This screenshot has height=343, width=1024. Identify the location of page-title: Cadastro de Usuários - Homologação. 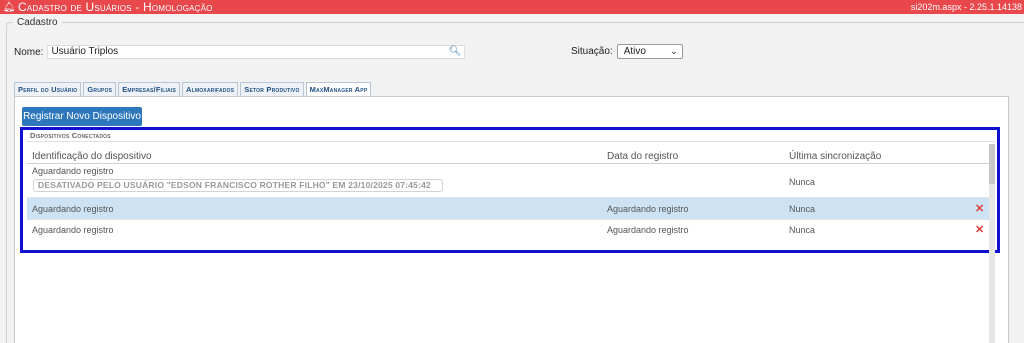
(115, 7).